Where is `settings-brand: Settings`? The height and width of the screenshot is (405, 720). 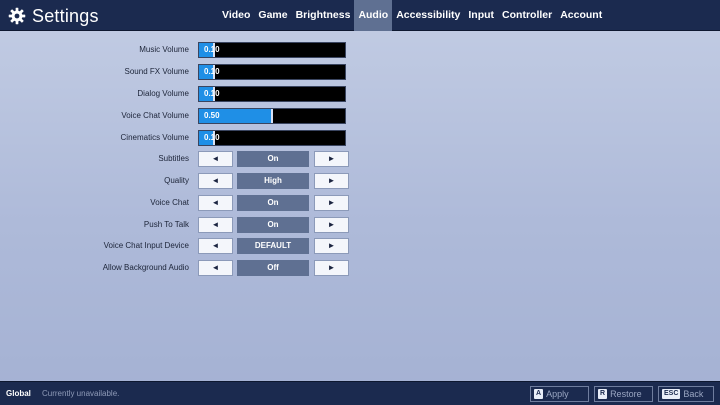 settings-brand: Settings is located at coordinates (53, 16).